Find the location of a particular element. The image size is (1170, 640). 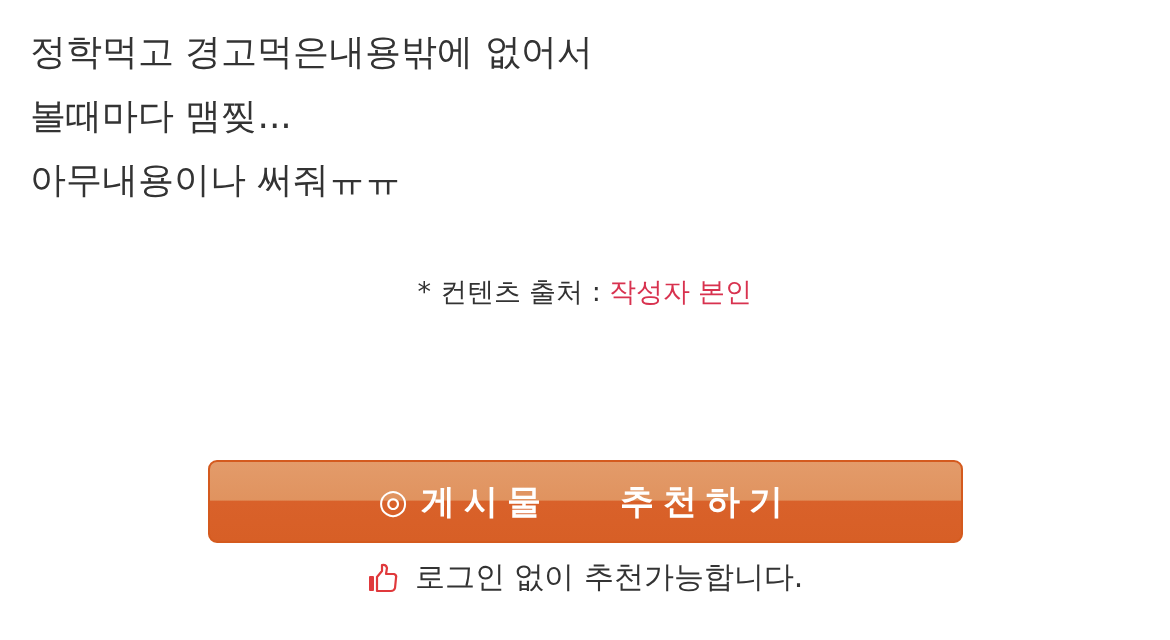

recommend-button: ◎게시물 추천하기 is located at coordinates (585, 501).